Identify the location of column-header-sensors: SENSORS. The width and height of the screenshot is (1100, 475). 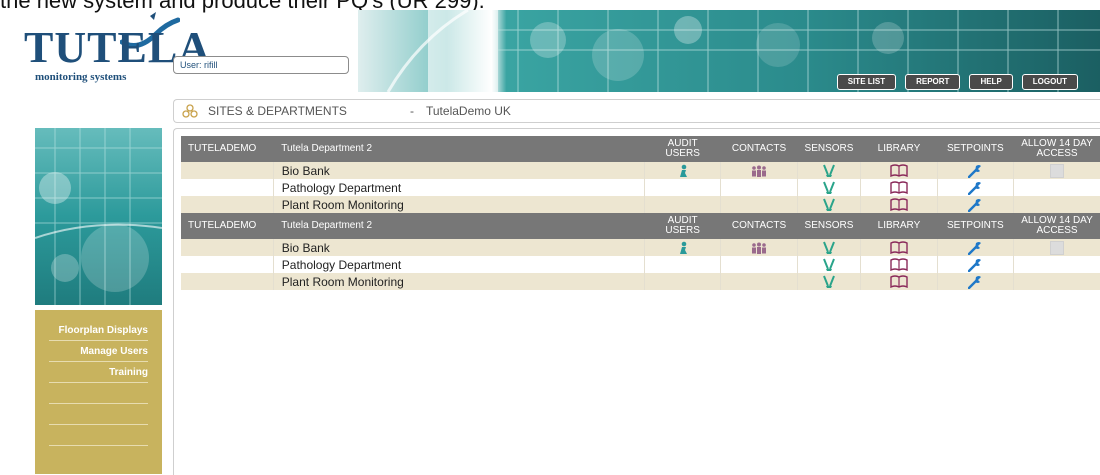
(829, 226).